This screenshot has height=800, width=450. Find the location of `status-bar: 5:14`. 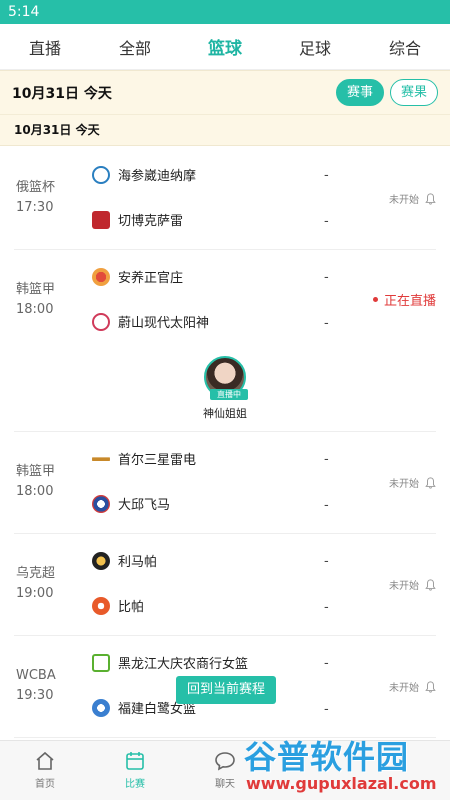

status-bar: 5:14 is located at coordinates (225, 12).